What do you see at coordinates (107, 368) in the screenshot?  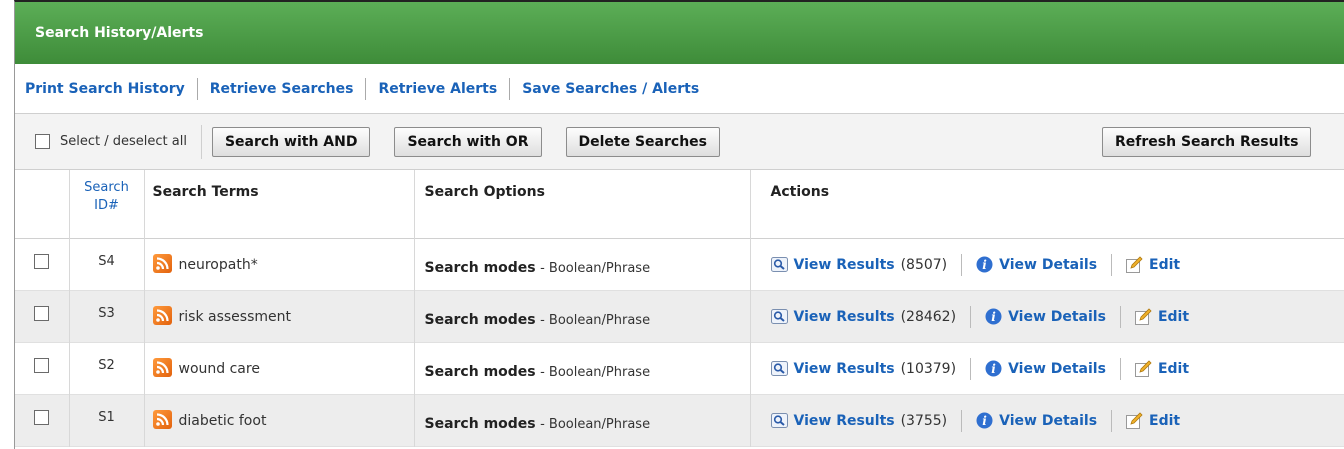 I see `row-search-id: S2` at bounding box center [107, 368].